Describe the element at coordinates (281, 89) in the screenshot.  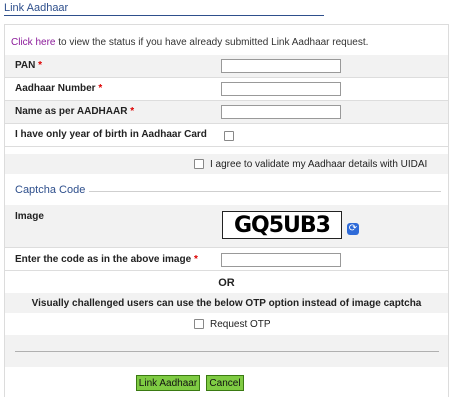
I see `aadhaar-input` at that location.